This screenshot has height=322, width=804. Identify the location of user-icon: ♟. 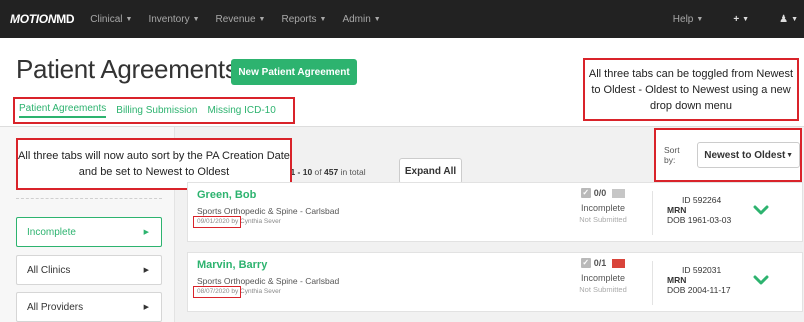
(784, 19).